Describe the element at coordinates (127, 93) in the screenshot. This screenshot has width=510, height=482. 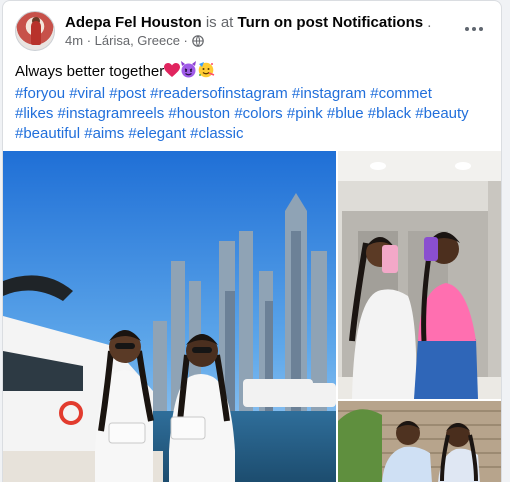
I see `hashtag-link: #post` at that location.